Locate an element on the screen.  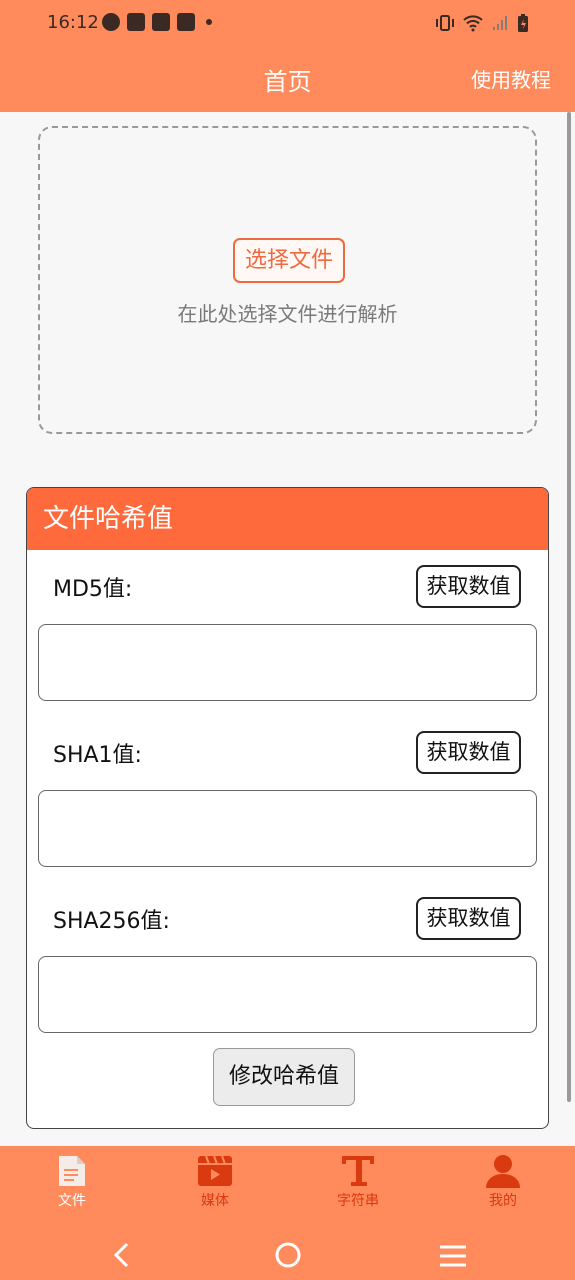
md5-field is located at coordinates (287, 662).